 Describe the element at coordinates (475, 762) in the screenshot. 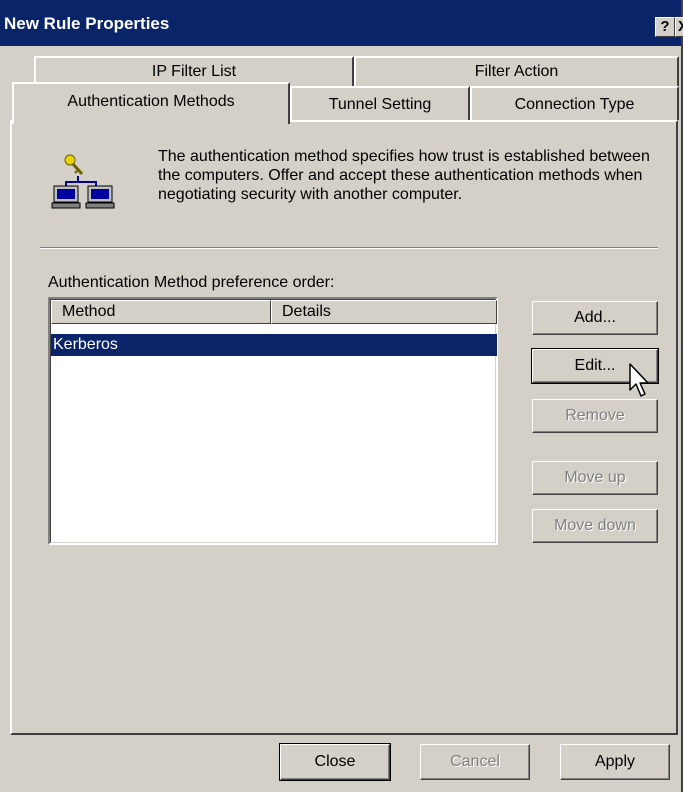

I see `cancel-button: Cancel` at that location.